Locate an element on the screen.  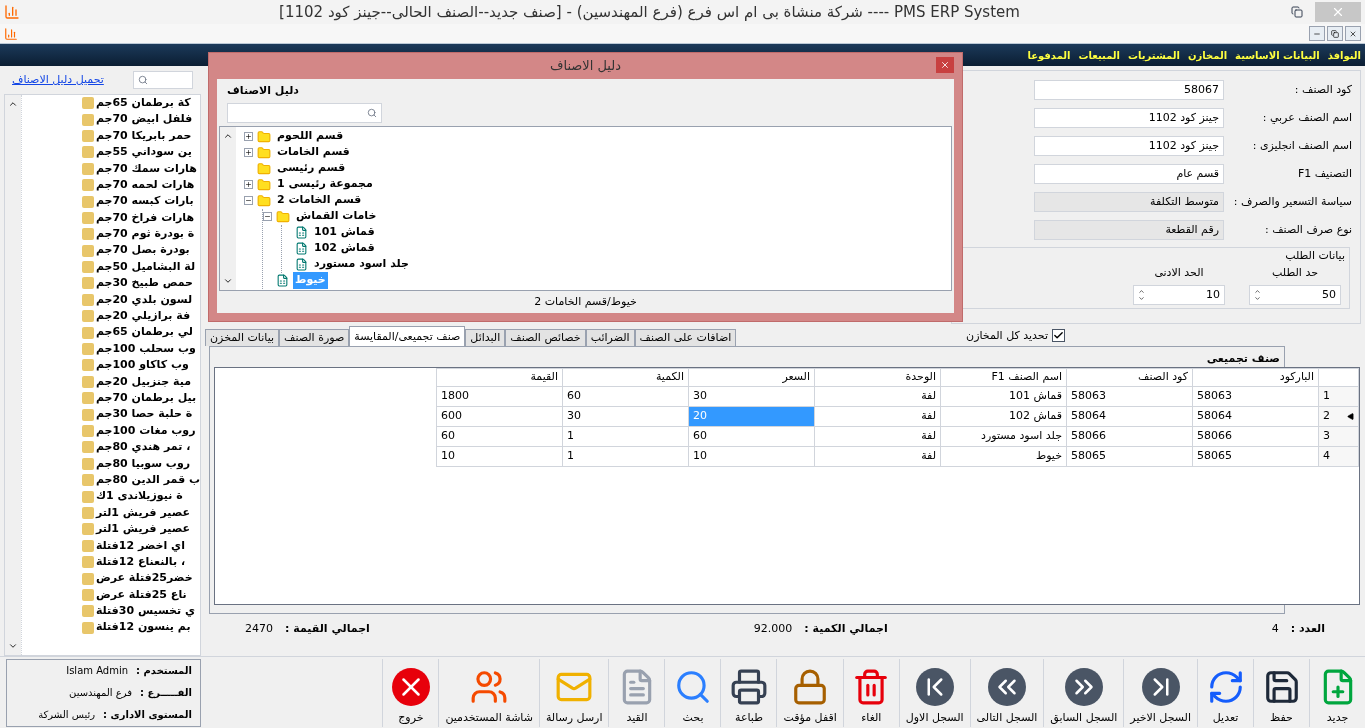
list-item: ي تخسيس 30فتلة is located at coordinates (145, 611).